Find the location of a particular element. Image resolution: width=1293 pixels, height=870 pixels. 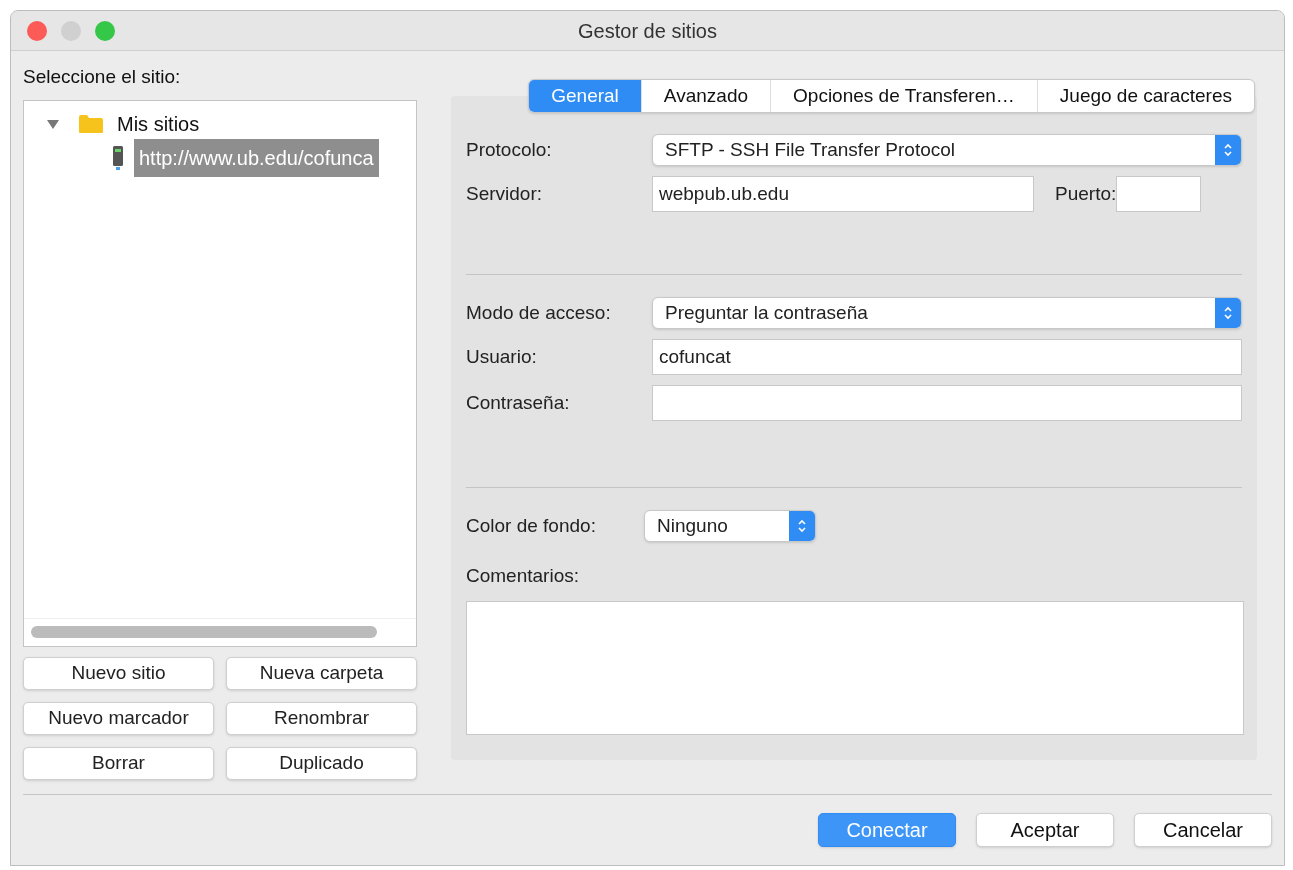

field-label: Color de fondo: is located at coordinates (531, 525).